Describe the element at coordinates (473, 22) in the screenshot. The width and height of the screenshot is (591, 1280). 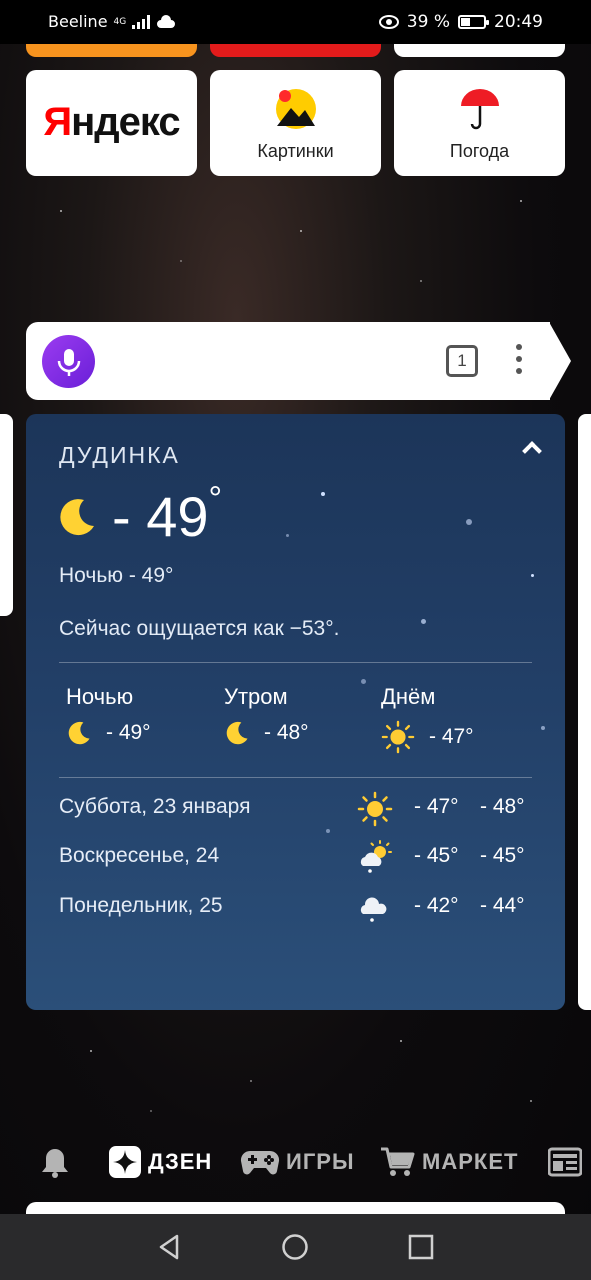
I see `battery-icon` at that location.